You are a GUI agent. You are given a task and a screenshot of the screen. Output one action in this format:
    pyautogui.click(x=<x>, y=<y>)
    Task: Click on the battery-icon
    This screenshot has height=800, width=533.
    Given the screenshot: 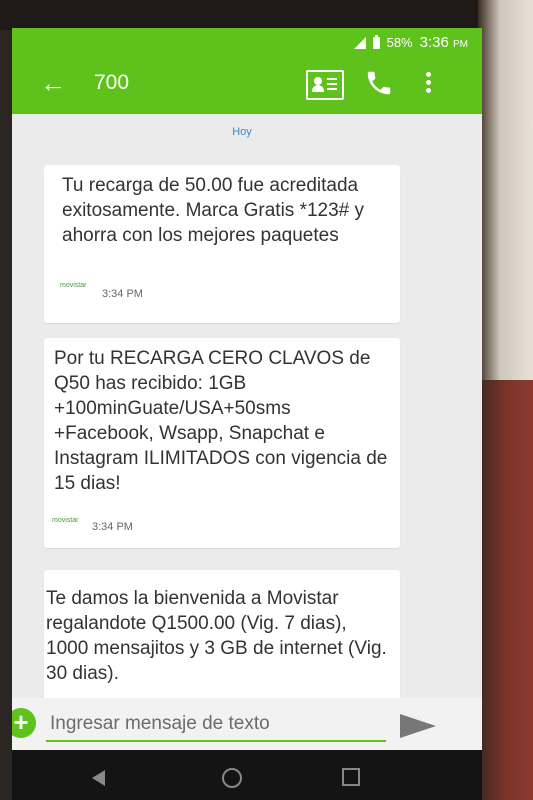 What is the action you would take?
    pyautogui.click(x=376, y=41)
    